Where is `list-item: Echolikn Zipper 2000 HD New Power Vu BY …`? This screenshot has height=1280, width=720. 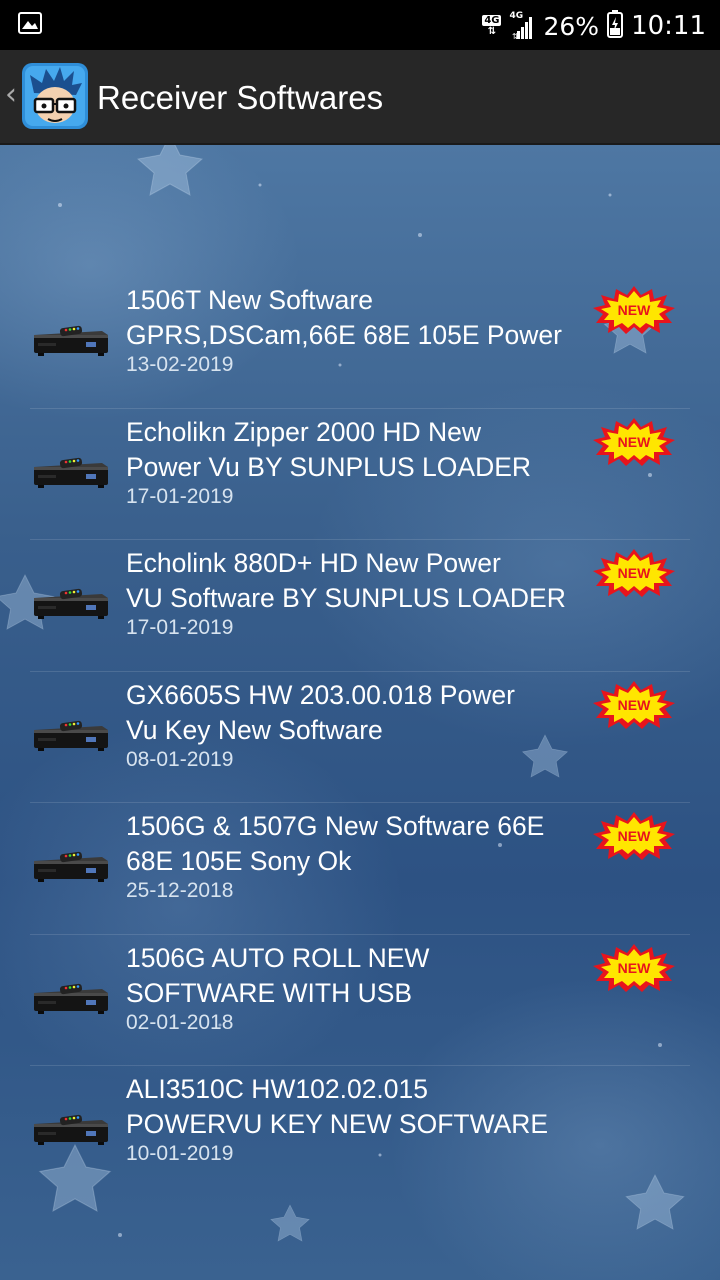 list-item: Echolikn Zipper 2000 HD New Power Vu BY … is located at coordinates (360, 474).